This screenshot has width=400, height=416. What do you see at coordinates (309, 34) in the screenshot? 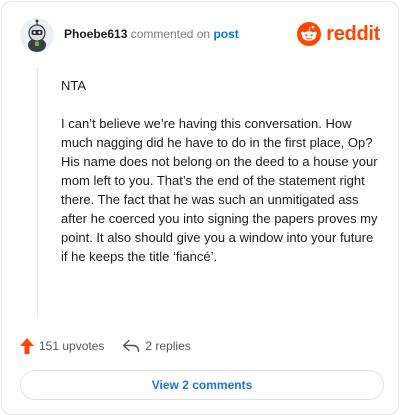
I see `reddit-snoo-icon` at bounding box center [309, 34].